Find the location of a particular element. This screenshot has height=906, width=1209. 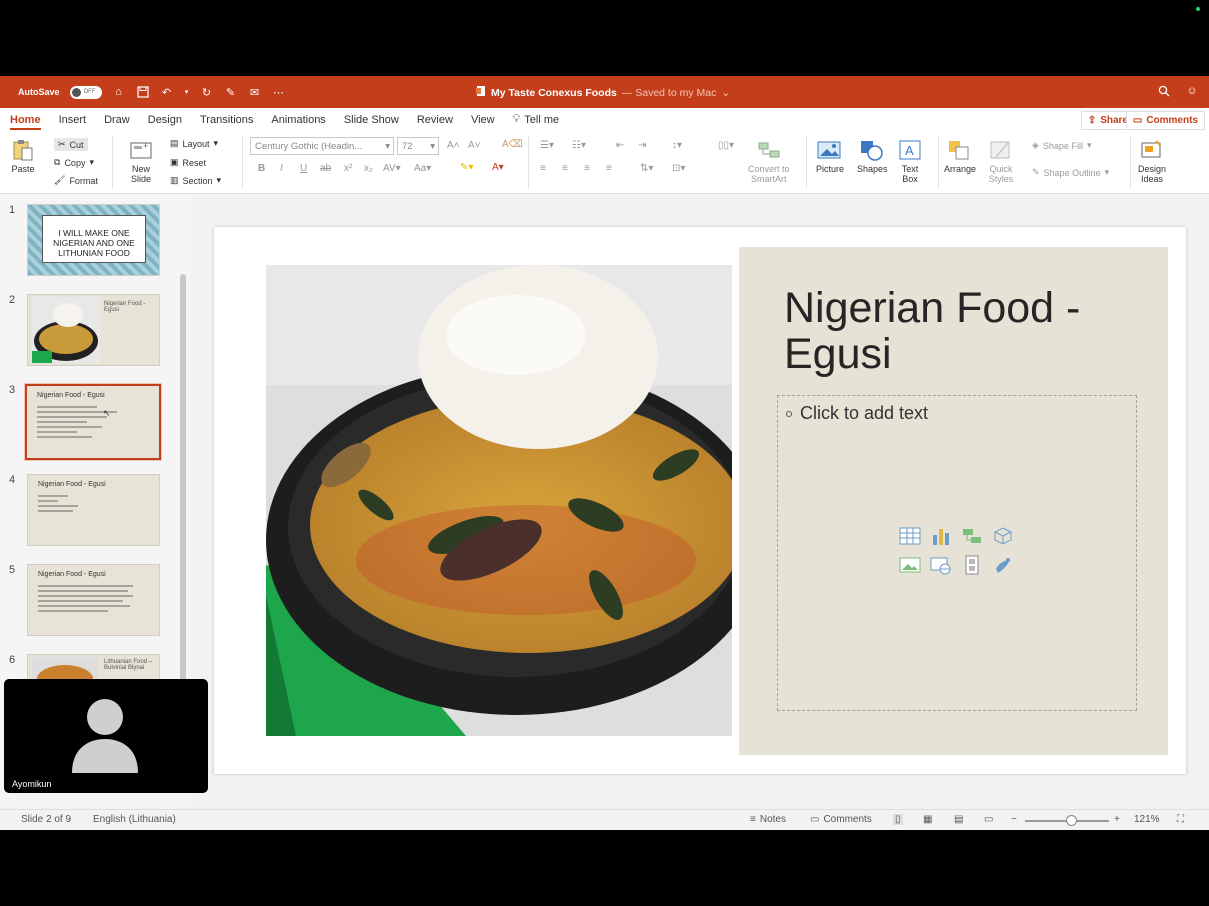

align-right-icon: ≡ is located at coordinates (587, 168).